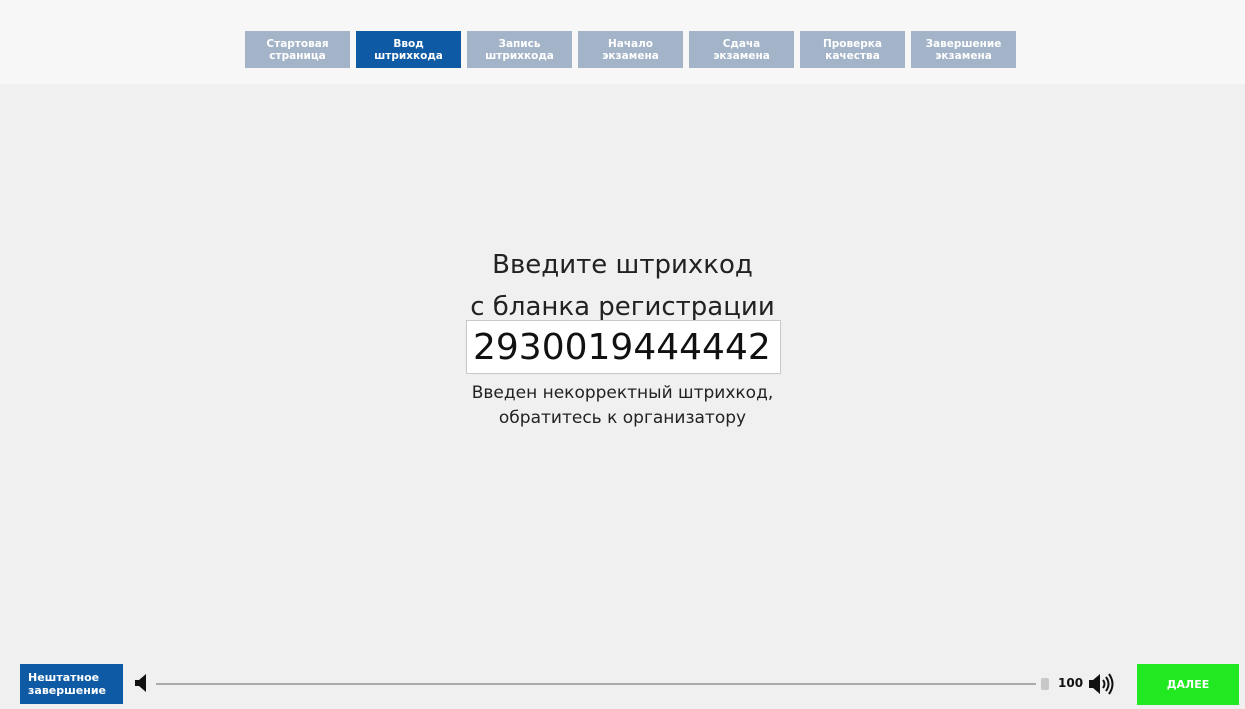  What do you see at coordinates (741, 43) in the screenshot?
I see `step-label-line1: Сдача` at bounding box center [741, 43].